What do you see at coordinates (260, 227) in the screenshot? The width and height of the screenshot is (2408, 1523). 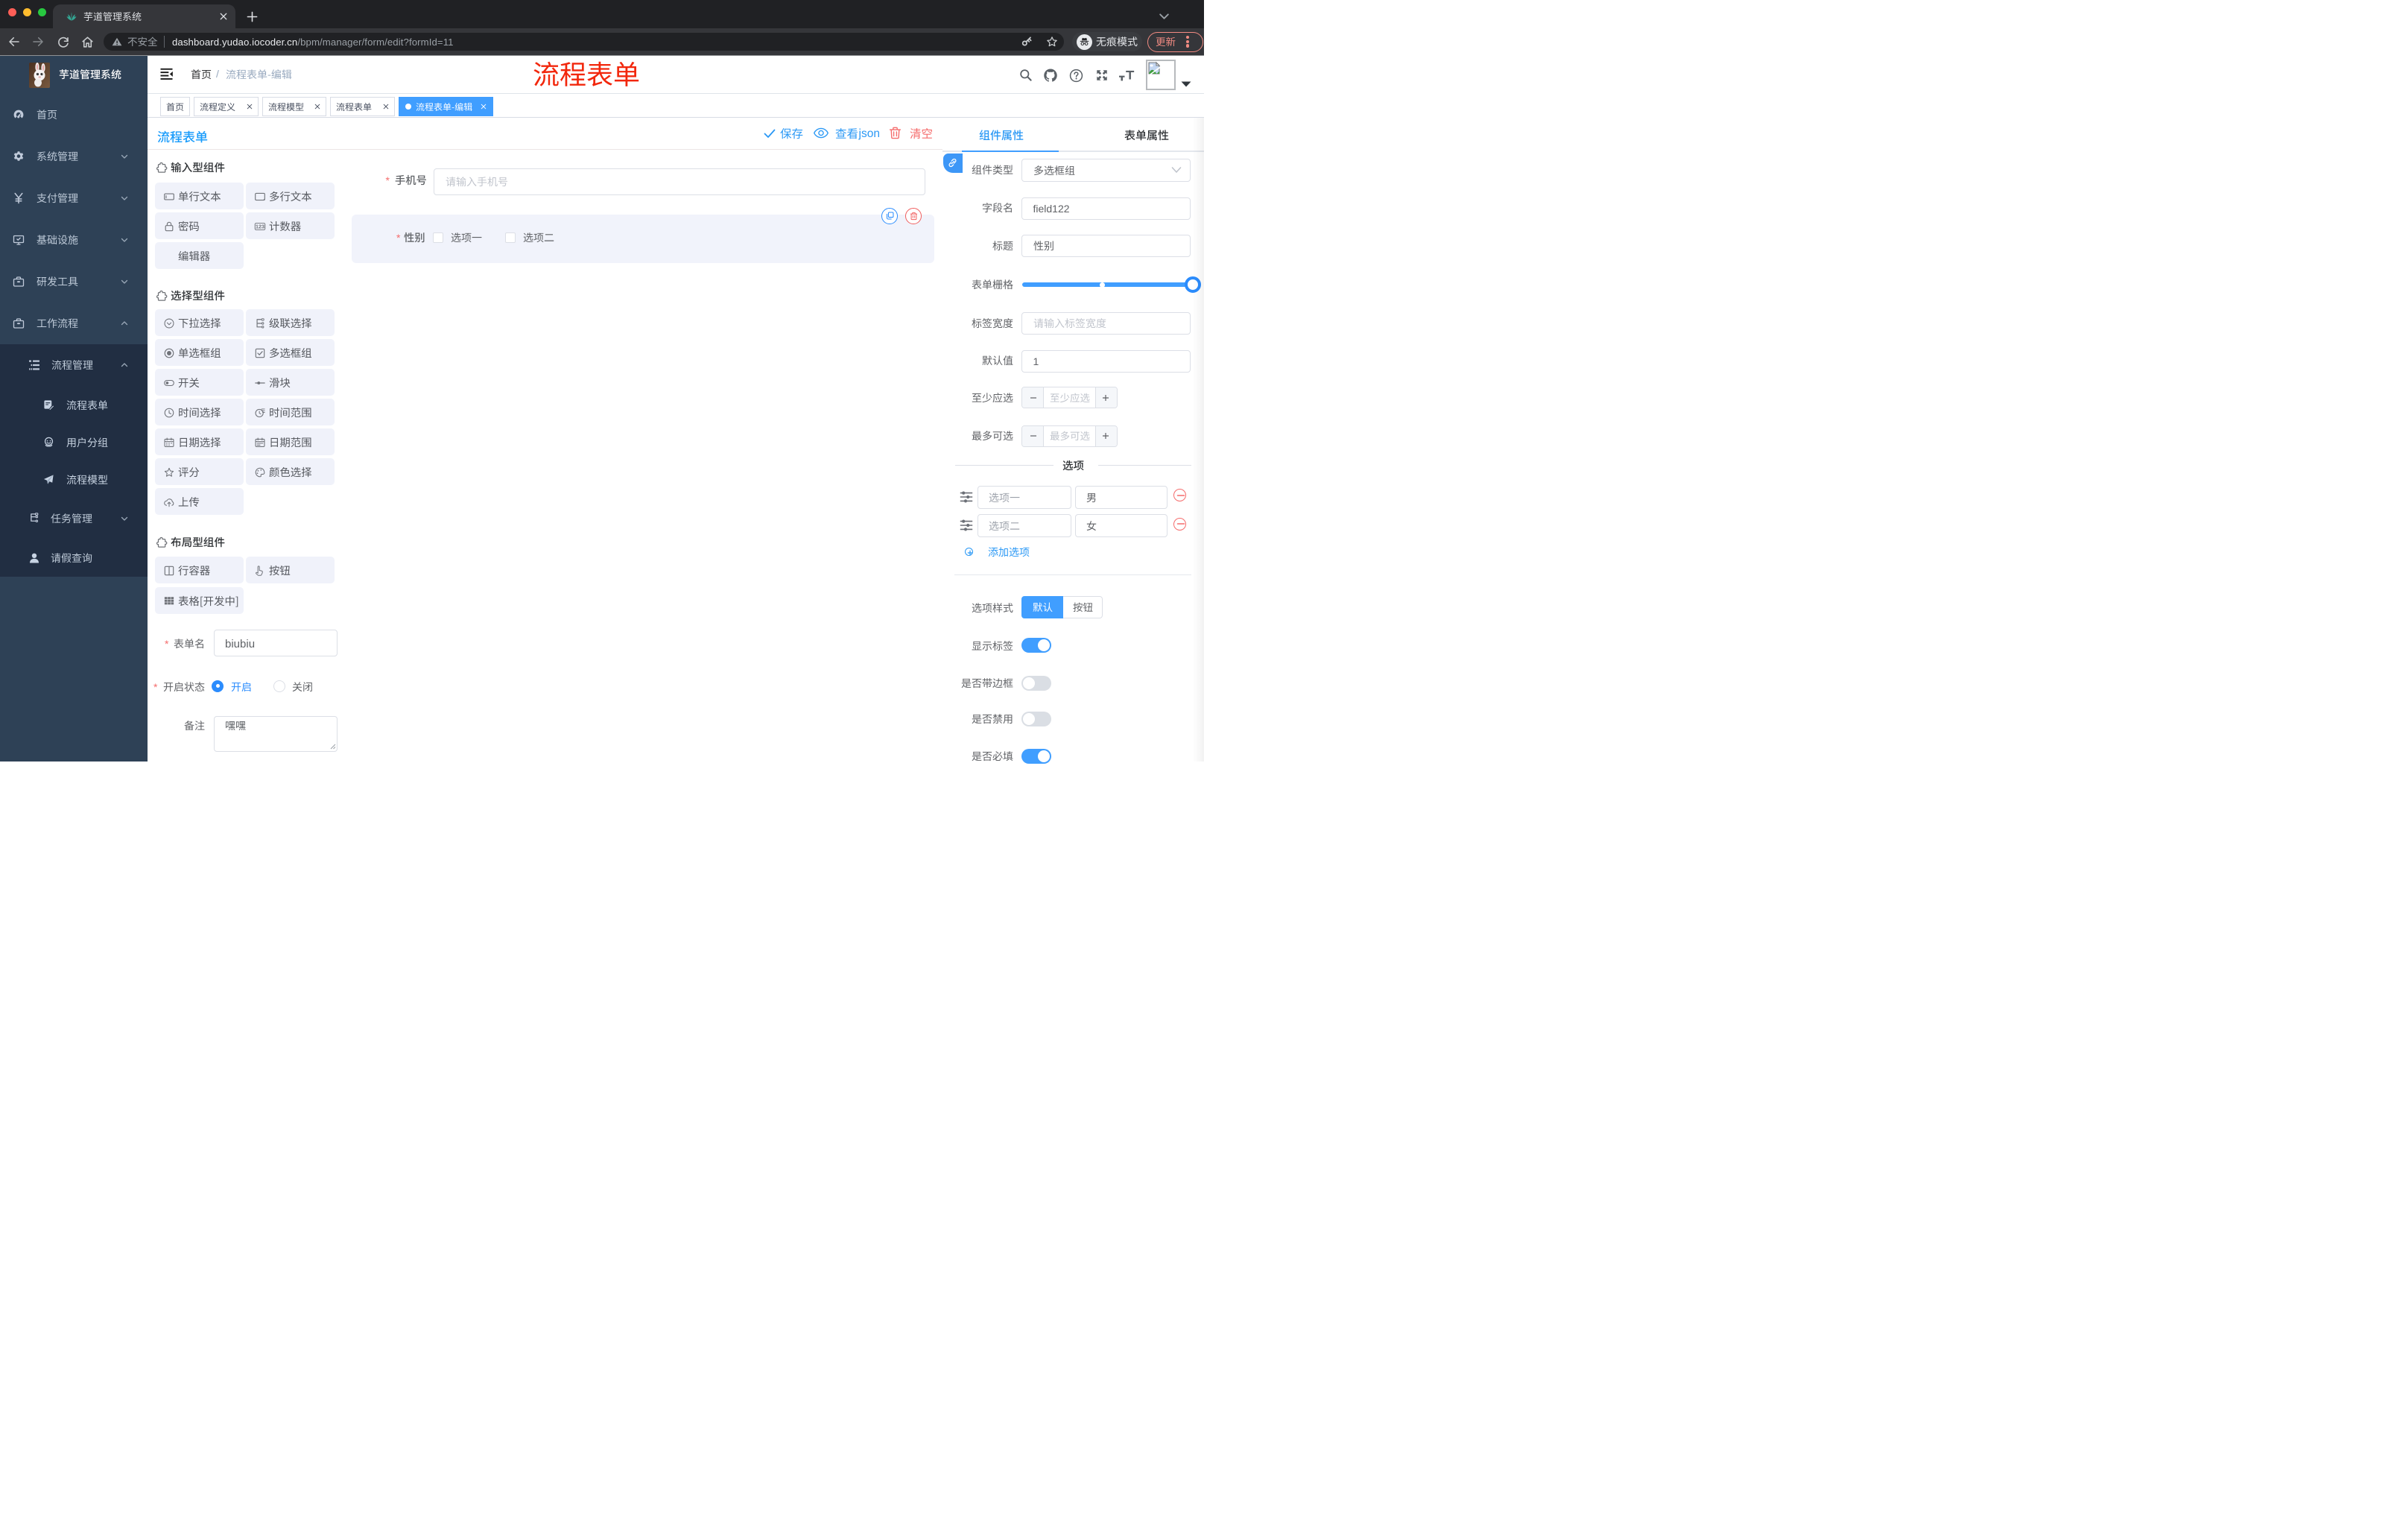 I see `svg-text: 123` at bounding box center [260, 227].